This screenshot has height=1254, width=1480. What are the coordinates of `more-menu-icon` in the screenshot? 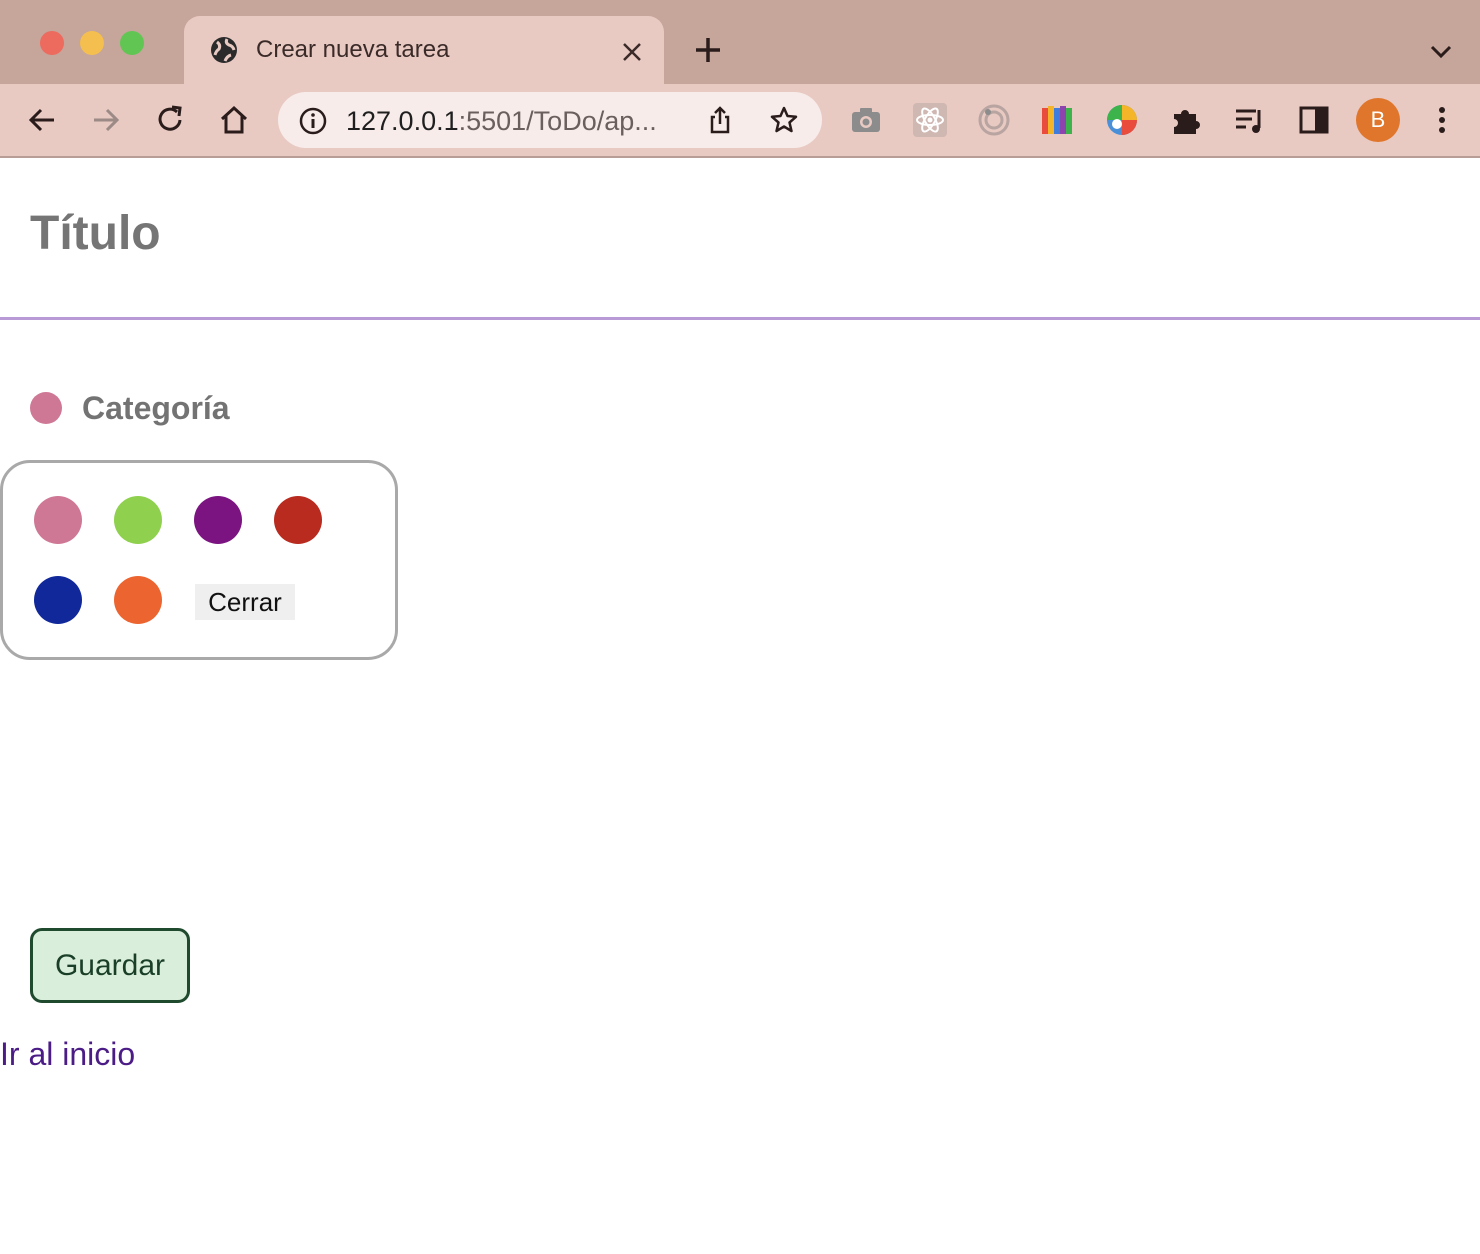 It's located at (1442, 120).